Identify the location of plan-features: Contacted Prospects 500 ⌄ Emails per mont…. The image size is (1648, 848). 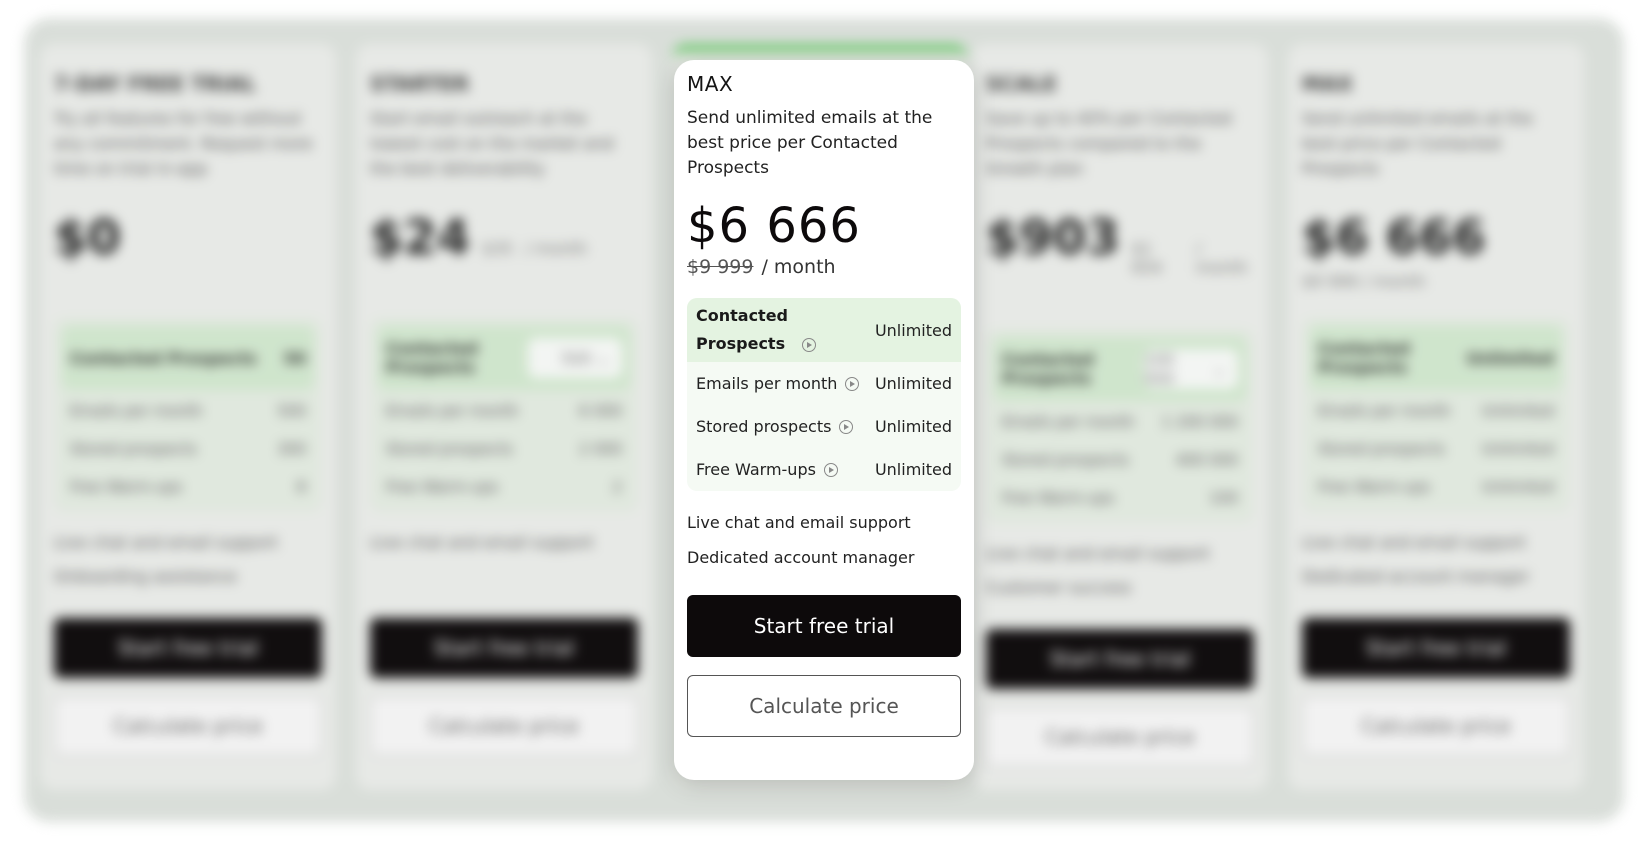
(504, 415).